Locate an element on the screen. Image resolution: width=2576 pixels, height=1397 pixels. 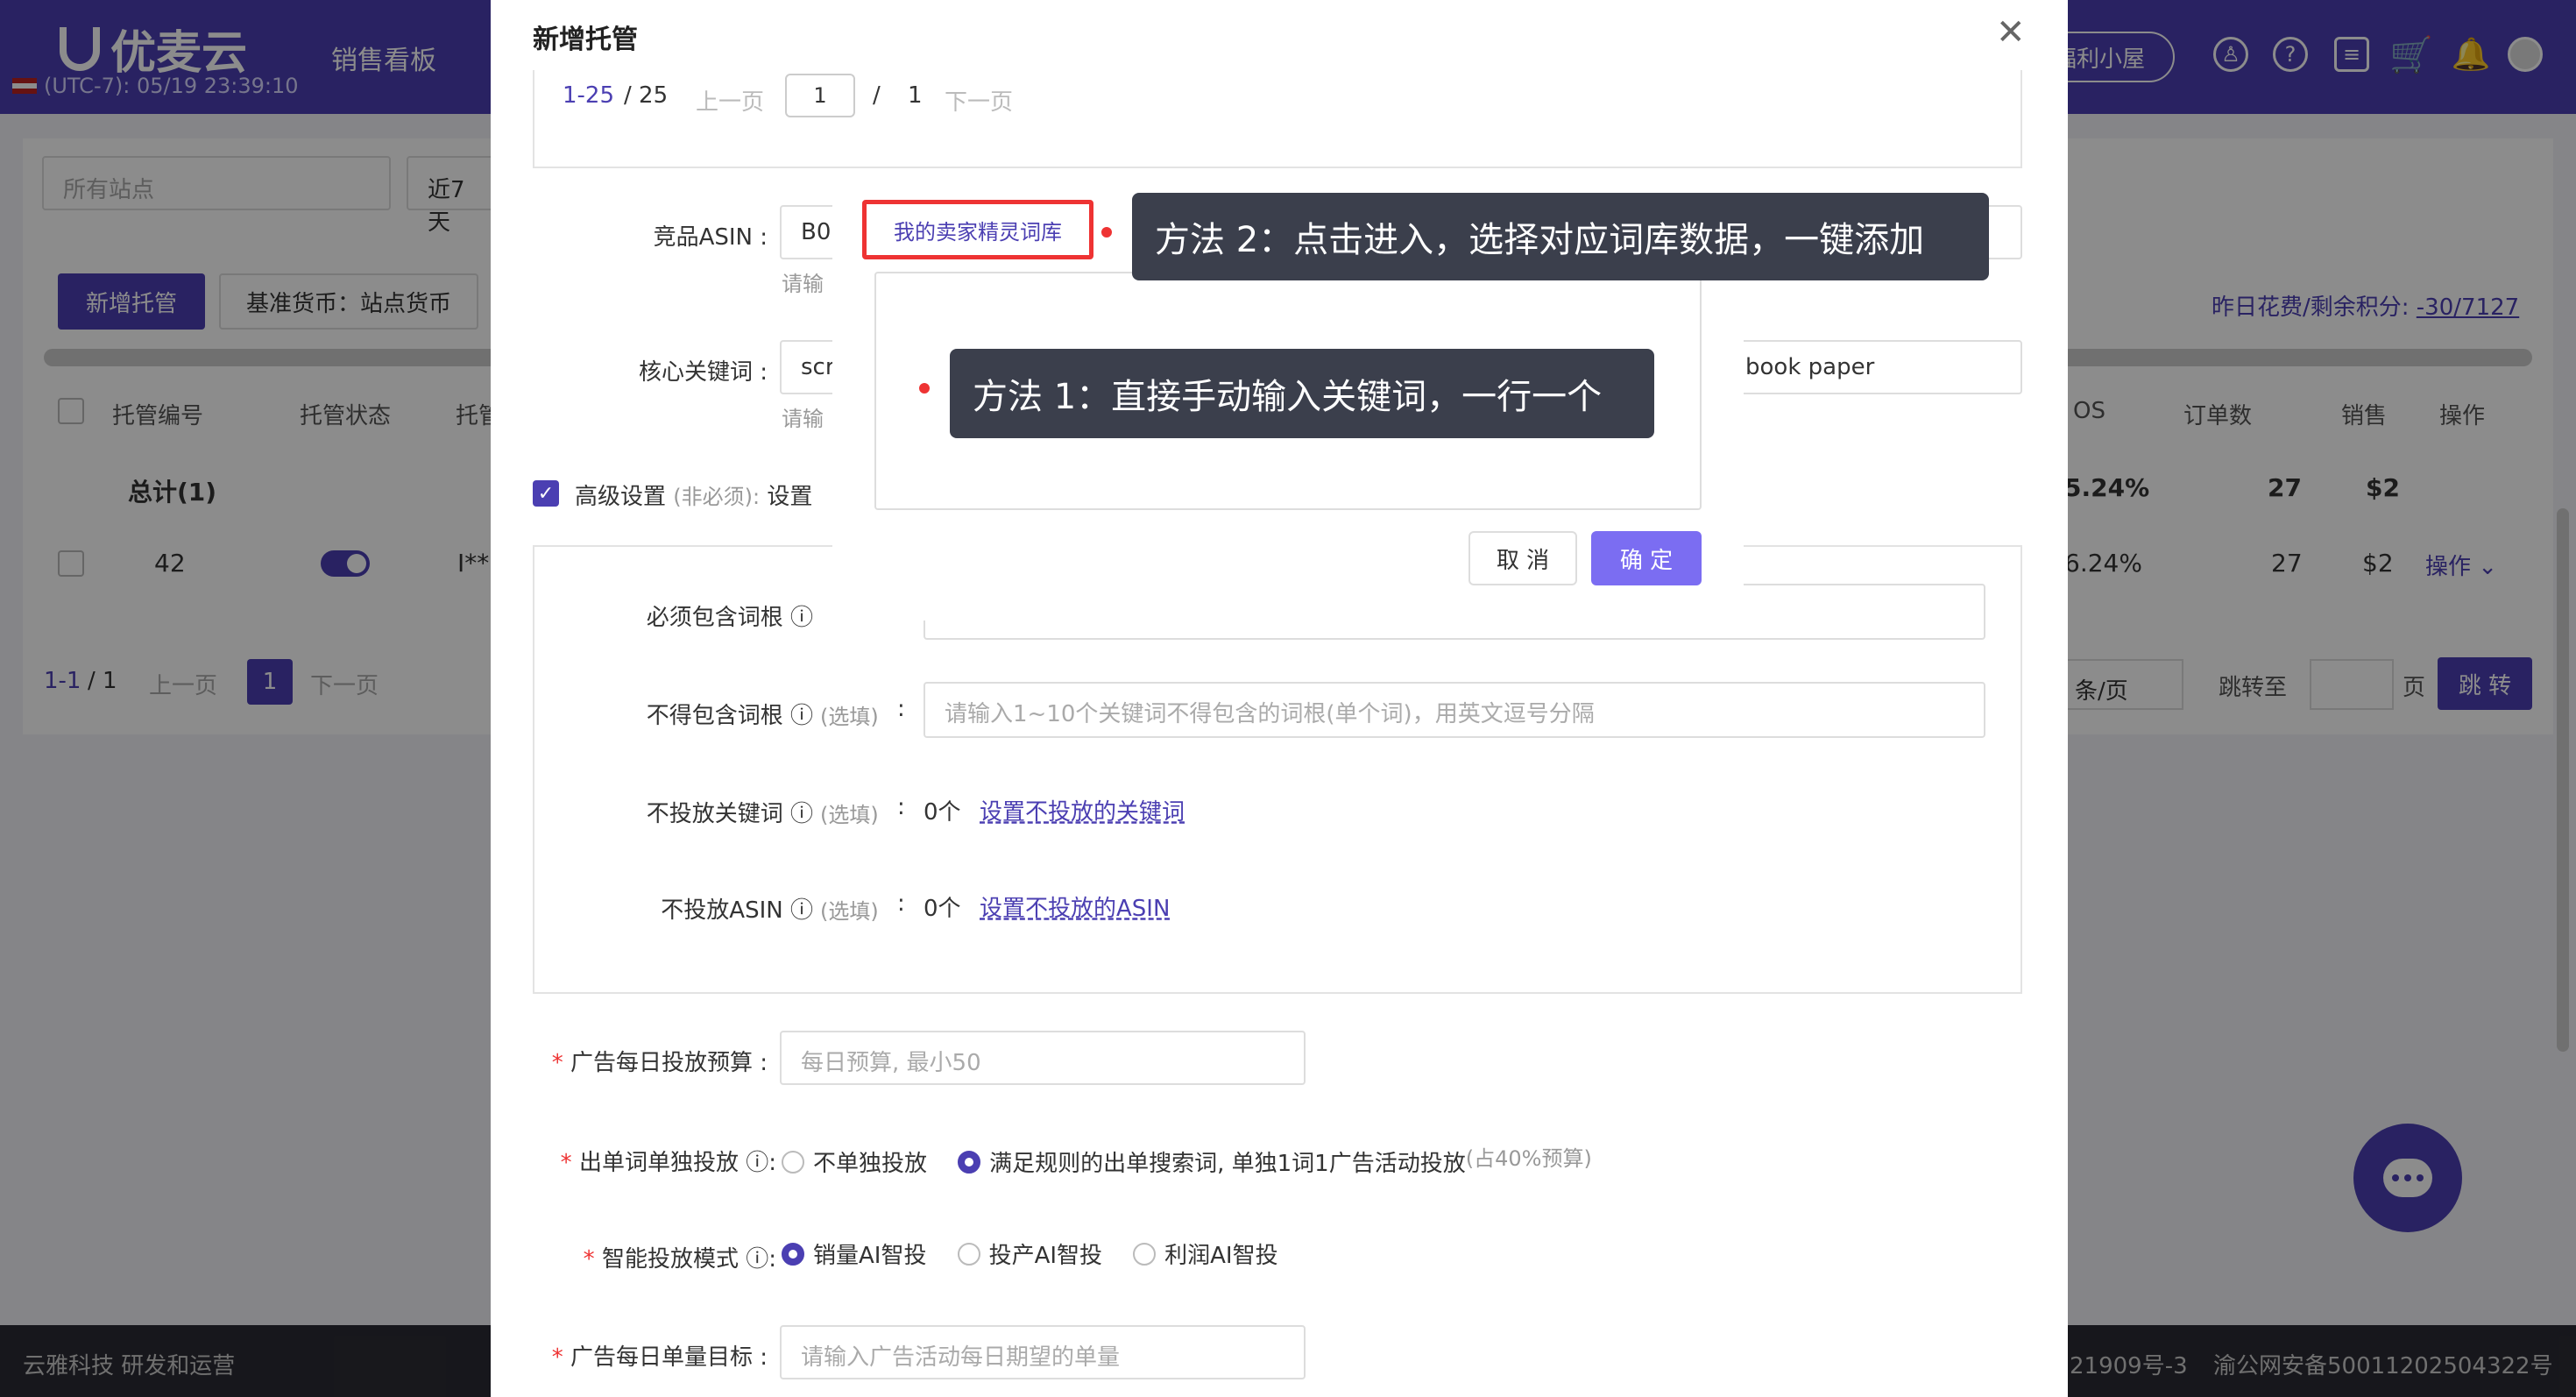
single-placement-options: 不单独投放 满足规则的出单搜索词, 单独1词1广告活动投放(占40%预算) is located at coordinates (1187, 1160).